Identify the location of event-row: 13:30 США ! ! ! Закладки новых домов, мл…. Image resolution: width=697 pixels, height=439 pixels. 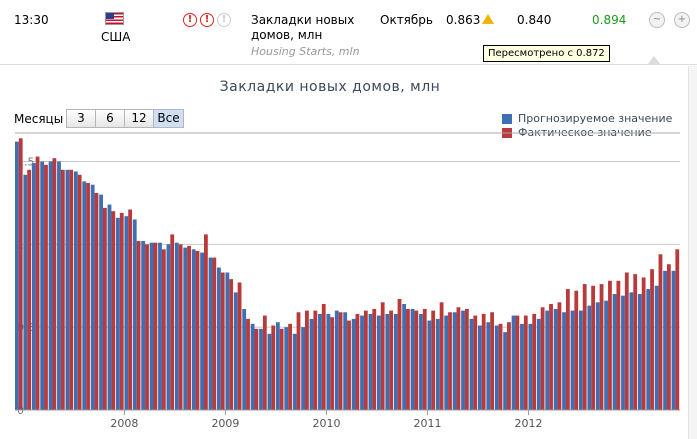
(348, 32).